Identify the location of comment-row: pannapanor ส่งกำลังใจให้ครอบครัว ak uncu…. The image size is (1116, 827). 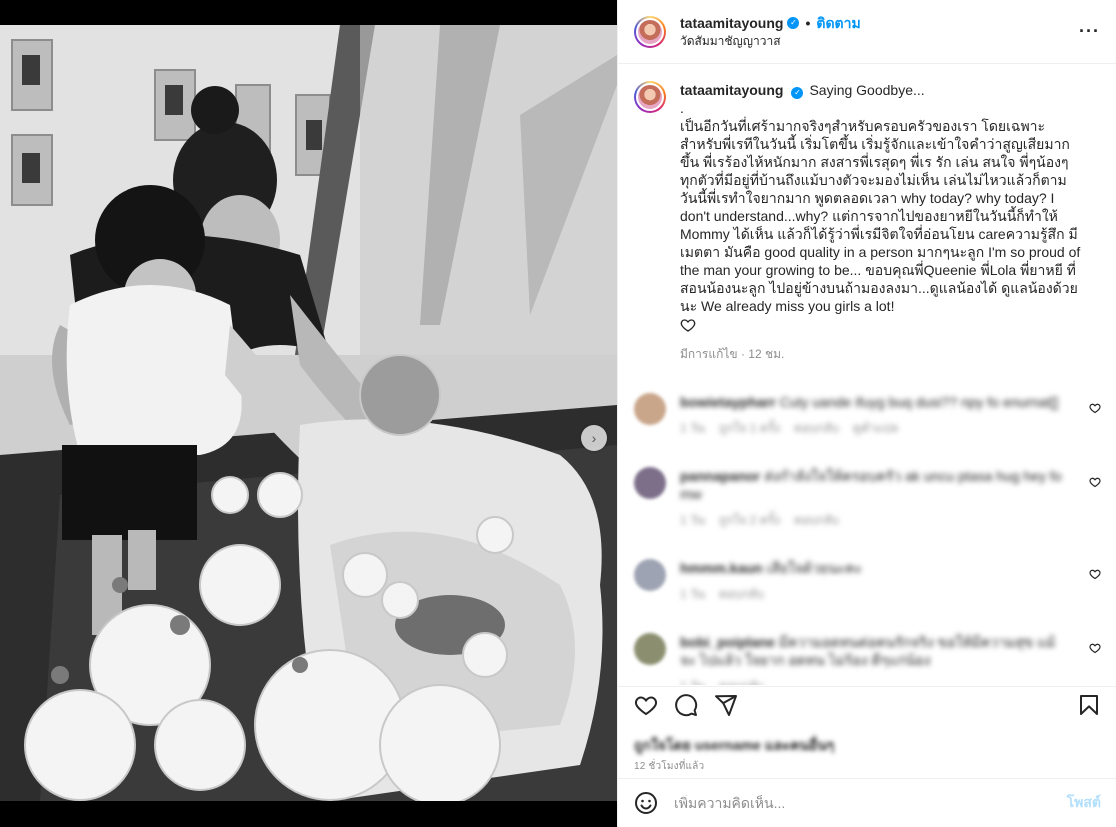
(867, 498).